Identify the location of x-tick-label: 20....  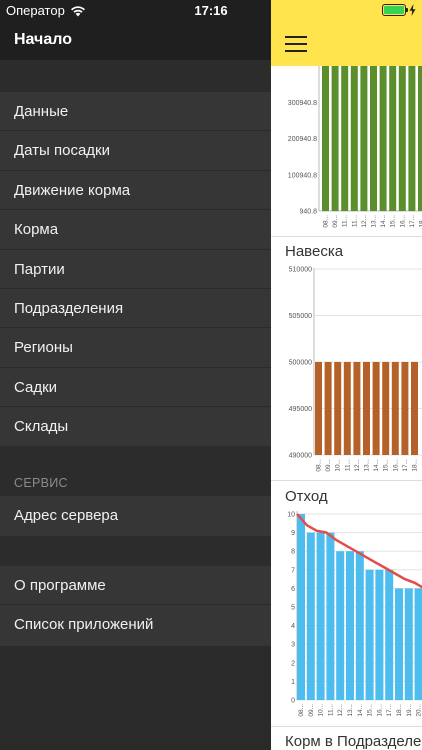
(419, 710).